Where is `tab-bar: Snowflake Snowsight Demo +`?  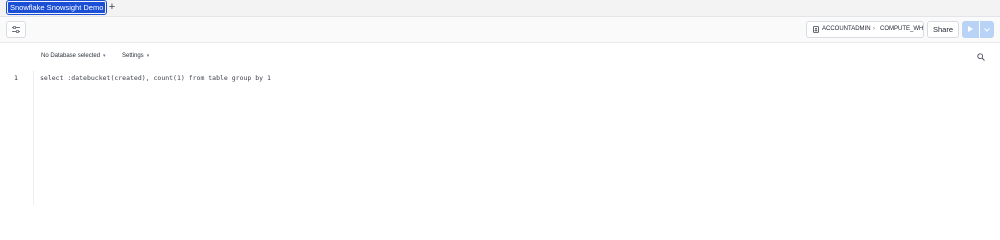 tab-bar: Snowflake Snowsight Demo + is located at coordinates (500, 8).